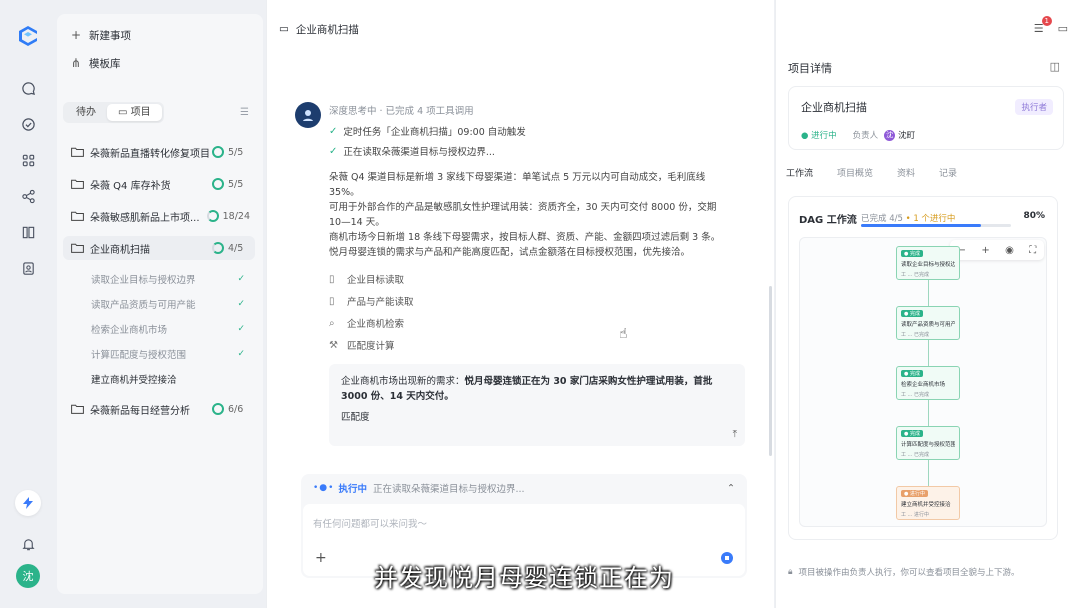 The image size is (1080, 608). Describe the element at coordinates (236, 152) in the screenshot. I see `project-count: 5/5` at that location.